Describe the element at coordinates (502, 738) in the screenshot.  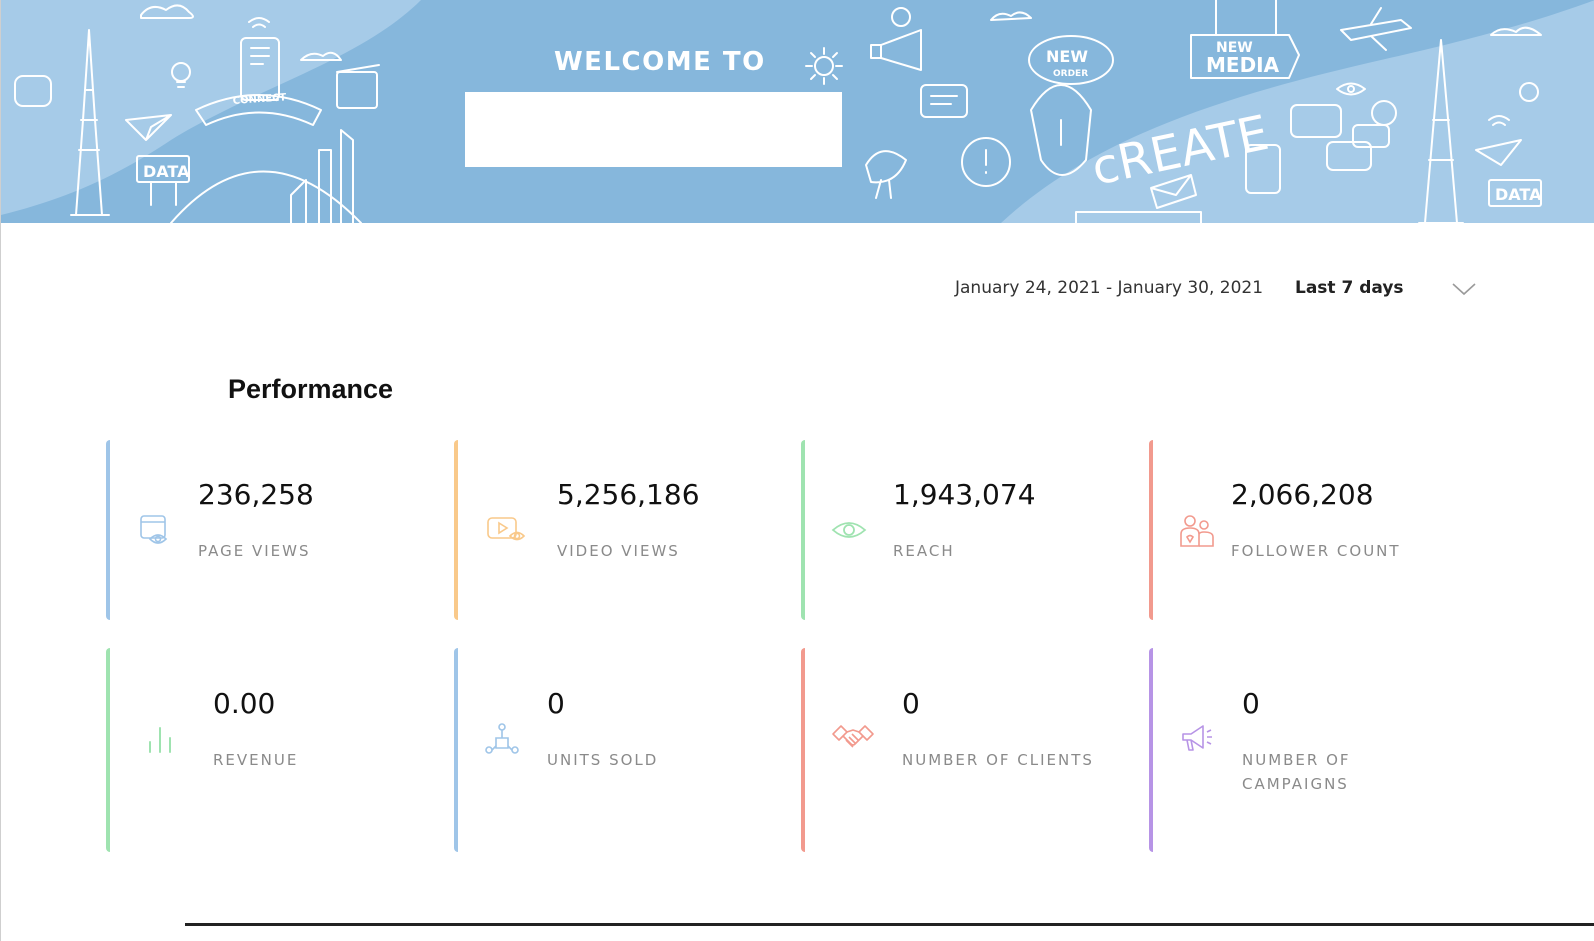
I see `network-icon` at that location.